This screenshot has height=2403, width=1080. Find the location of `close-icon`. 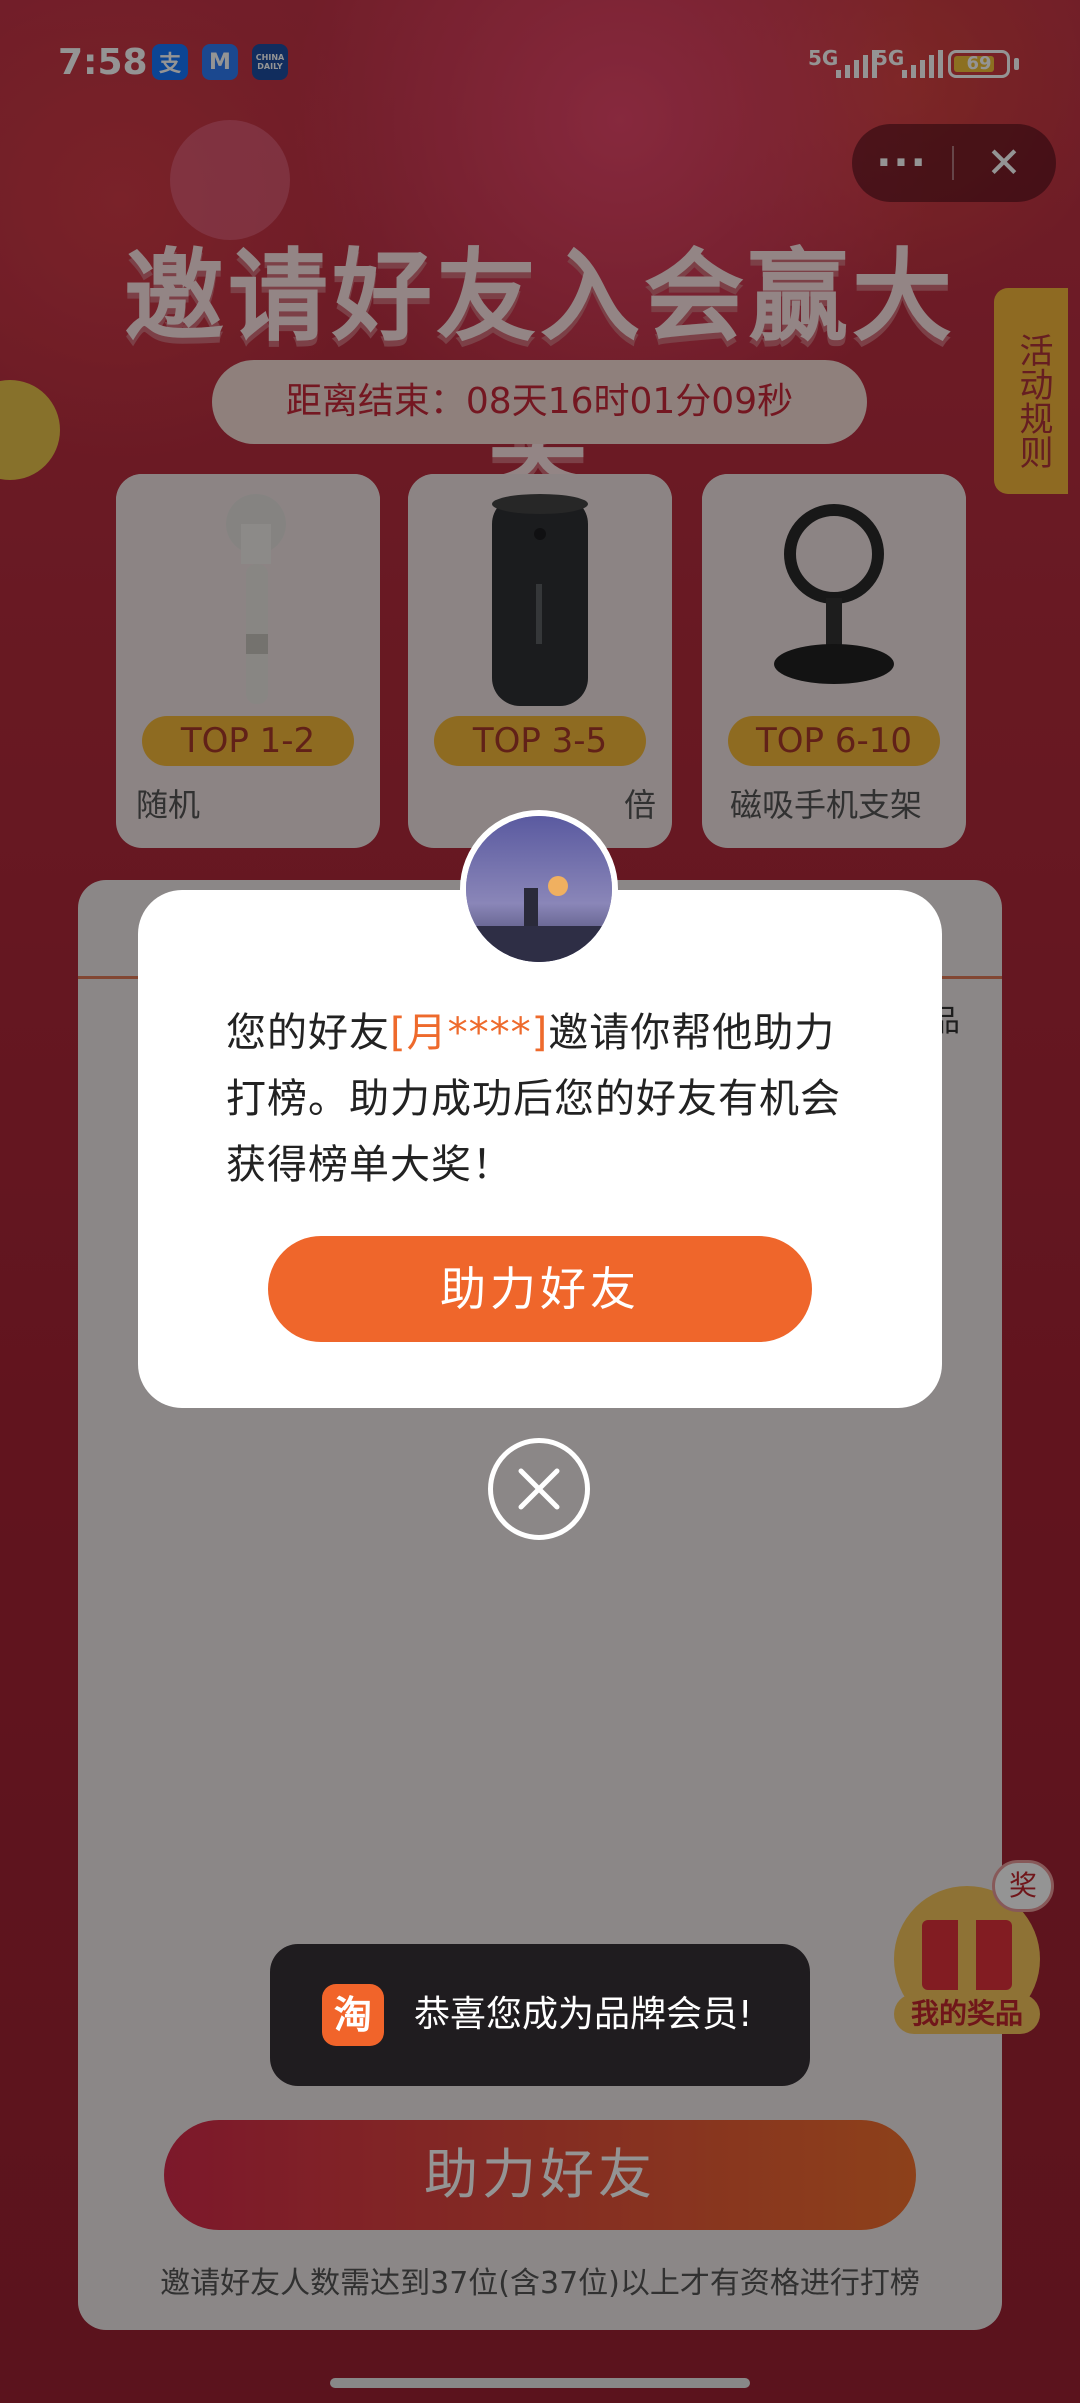

close-icon is located at coordinates (539, 1489).